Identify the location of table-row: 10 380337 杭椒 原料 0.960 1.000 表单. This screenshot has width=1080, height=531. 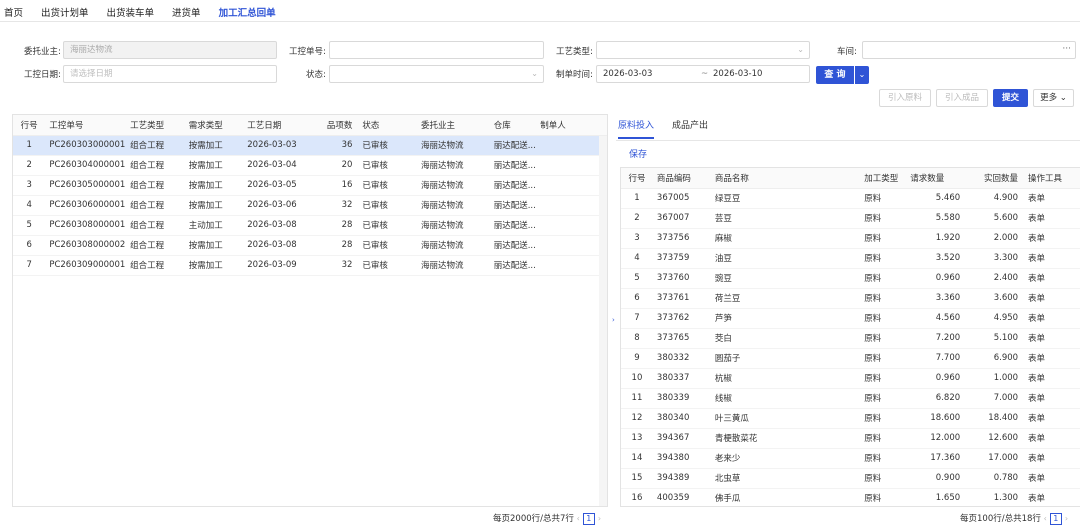
(850, 378).